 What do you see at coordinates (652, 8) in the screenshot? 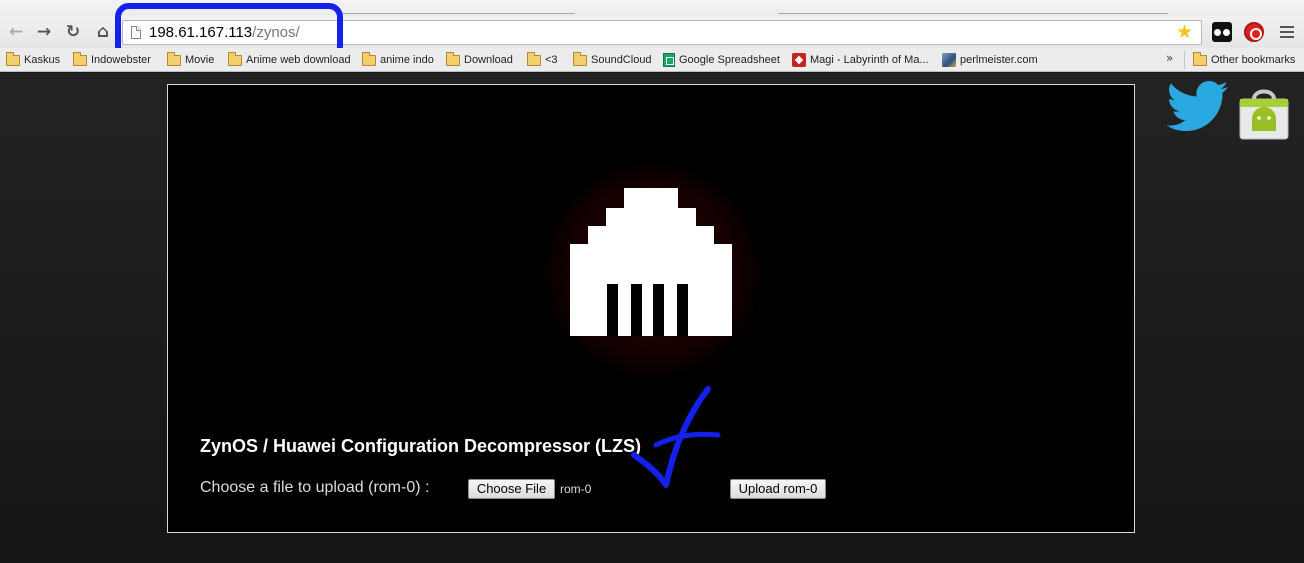
I see `window-frame` at bounding box center [652, 8].